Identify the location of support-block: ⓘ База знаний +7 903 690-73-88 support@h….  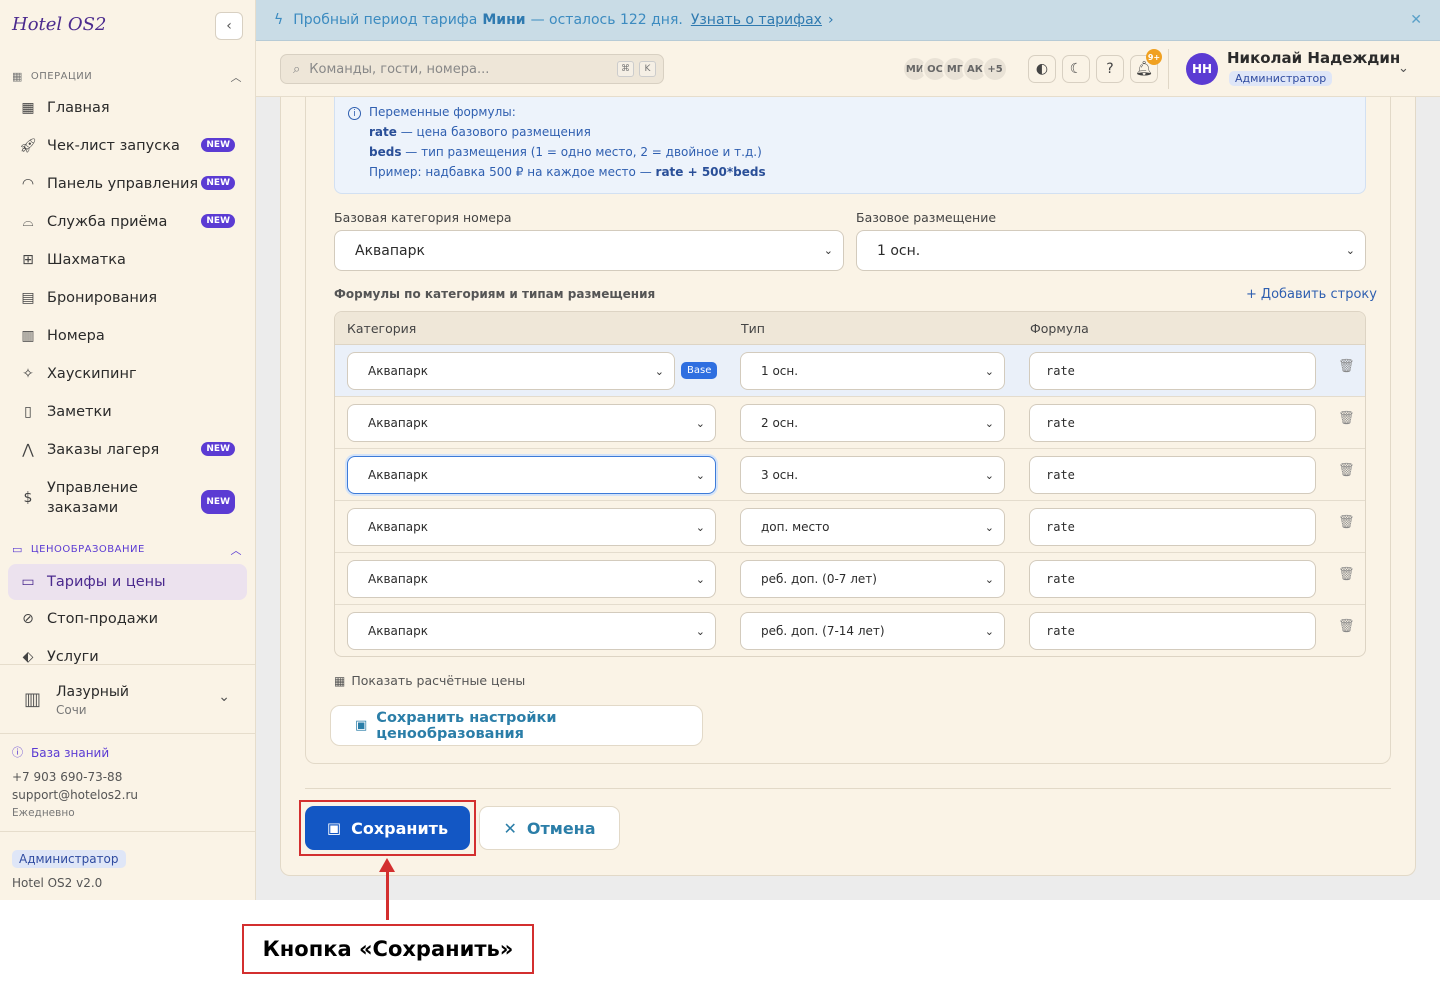
(75, 783).